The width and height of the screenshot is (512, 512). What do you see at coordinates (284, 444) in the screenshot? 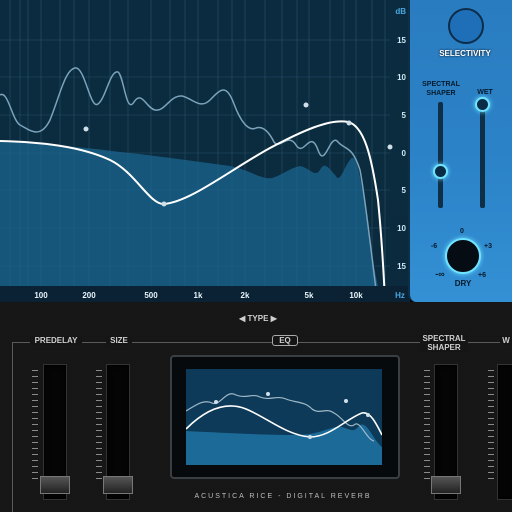
I see `preview-spectrum-fill` at bounding box center [284, 444].